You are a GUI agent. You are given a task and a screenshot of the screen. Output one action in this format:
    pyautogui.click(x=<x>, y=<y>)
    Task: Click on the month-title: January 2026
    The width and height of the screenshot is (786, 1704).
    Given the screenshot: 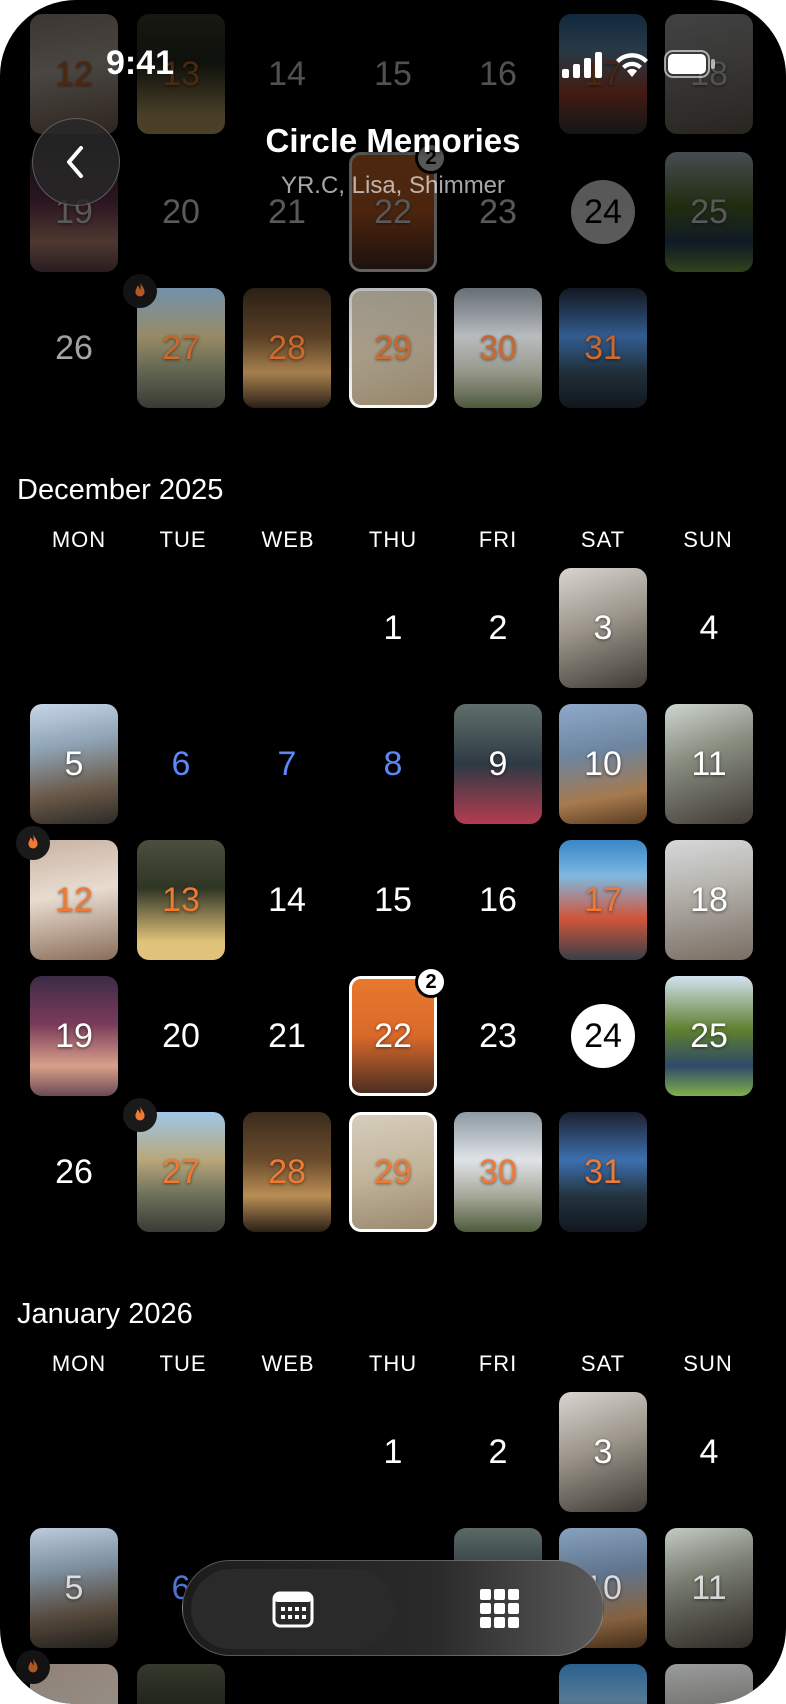 What is the action you would take?
    pyautogui.click(x=105, y=1314)
    